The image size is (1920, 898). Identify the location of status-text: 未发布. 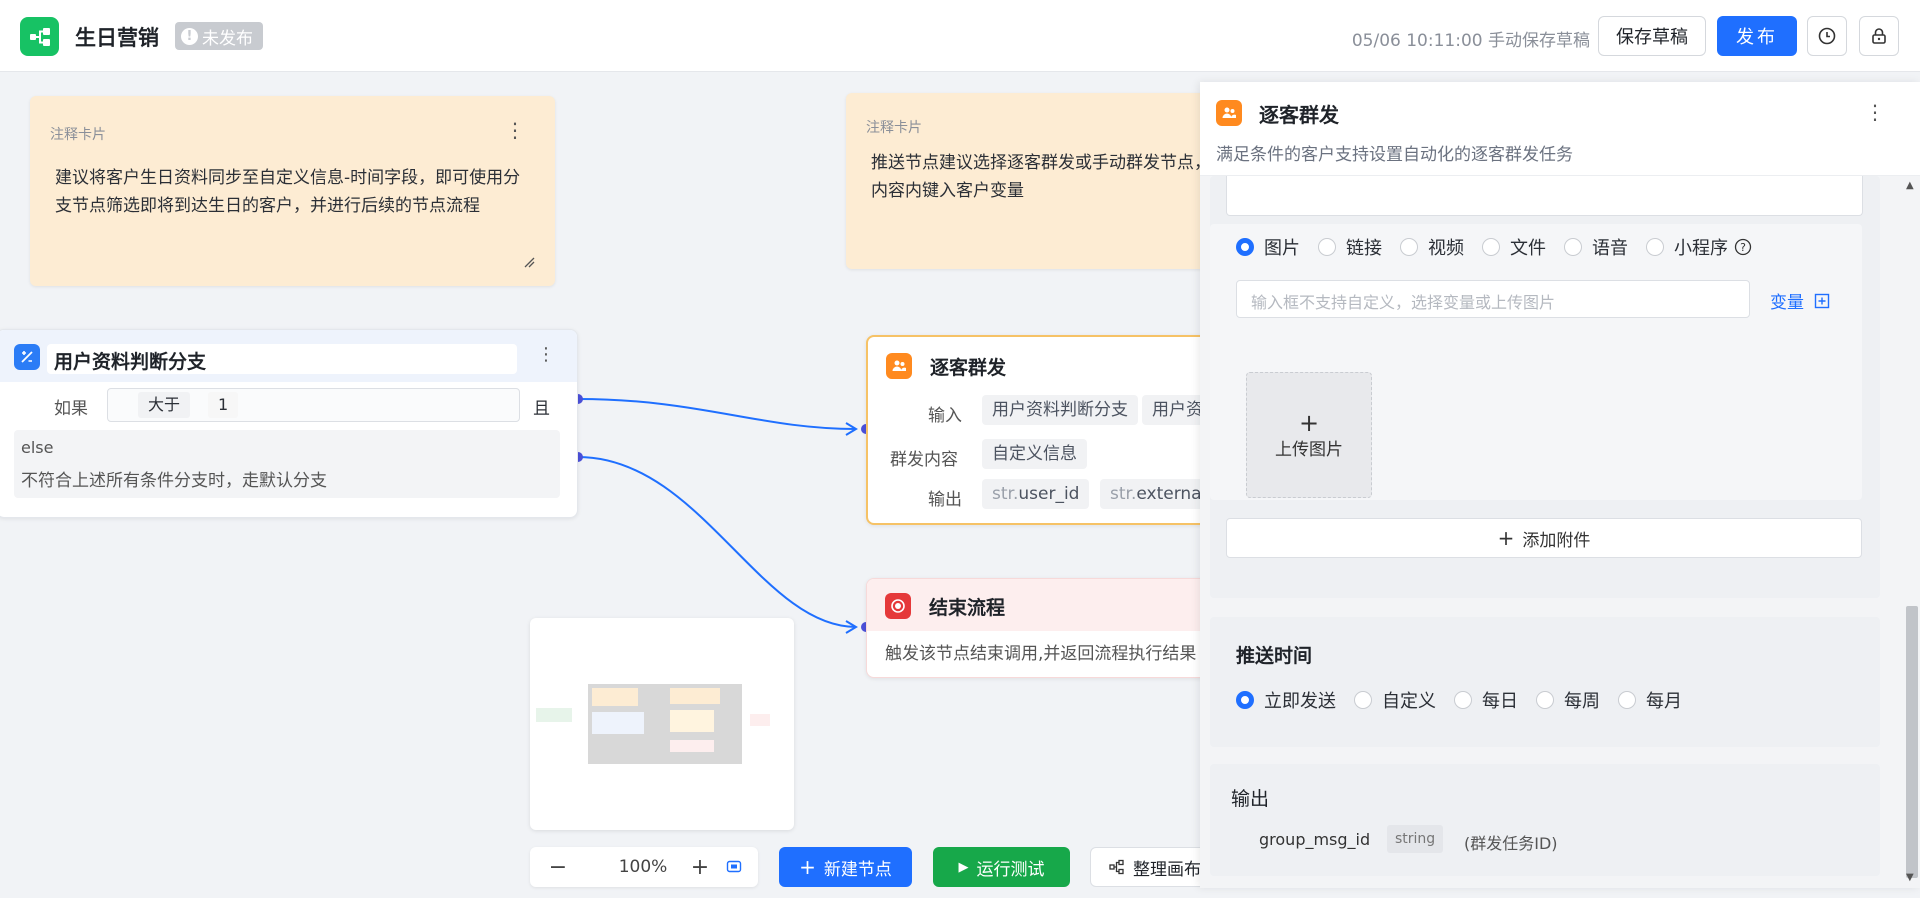
(227, 38).